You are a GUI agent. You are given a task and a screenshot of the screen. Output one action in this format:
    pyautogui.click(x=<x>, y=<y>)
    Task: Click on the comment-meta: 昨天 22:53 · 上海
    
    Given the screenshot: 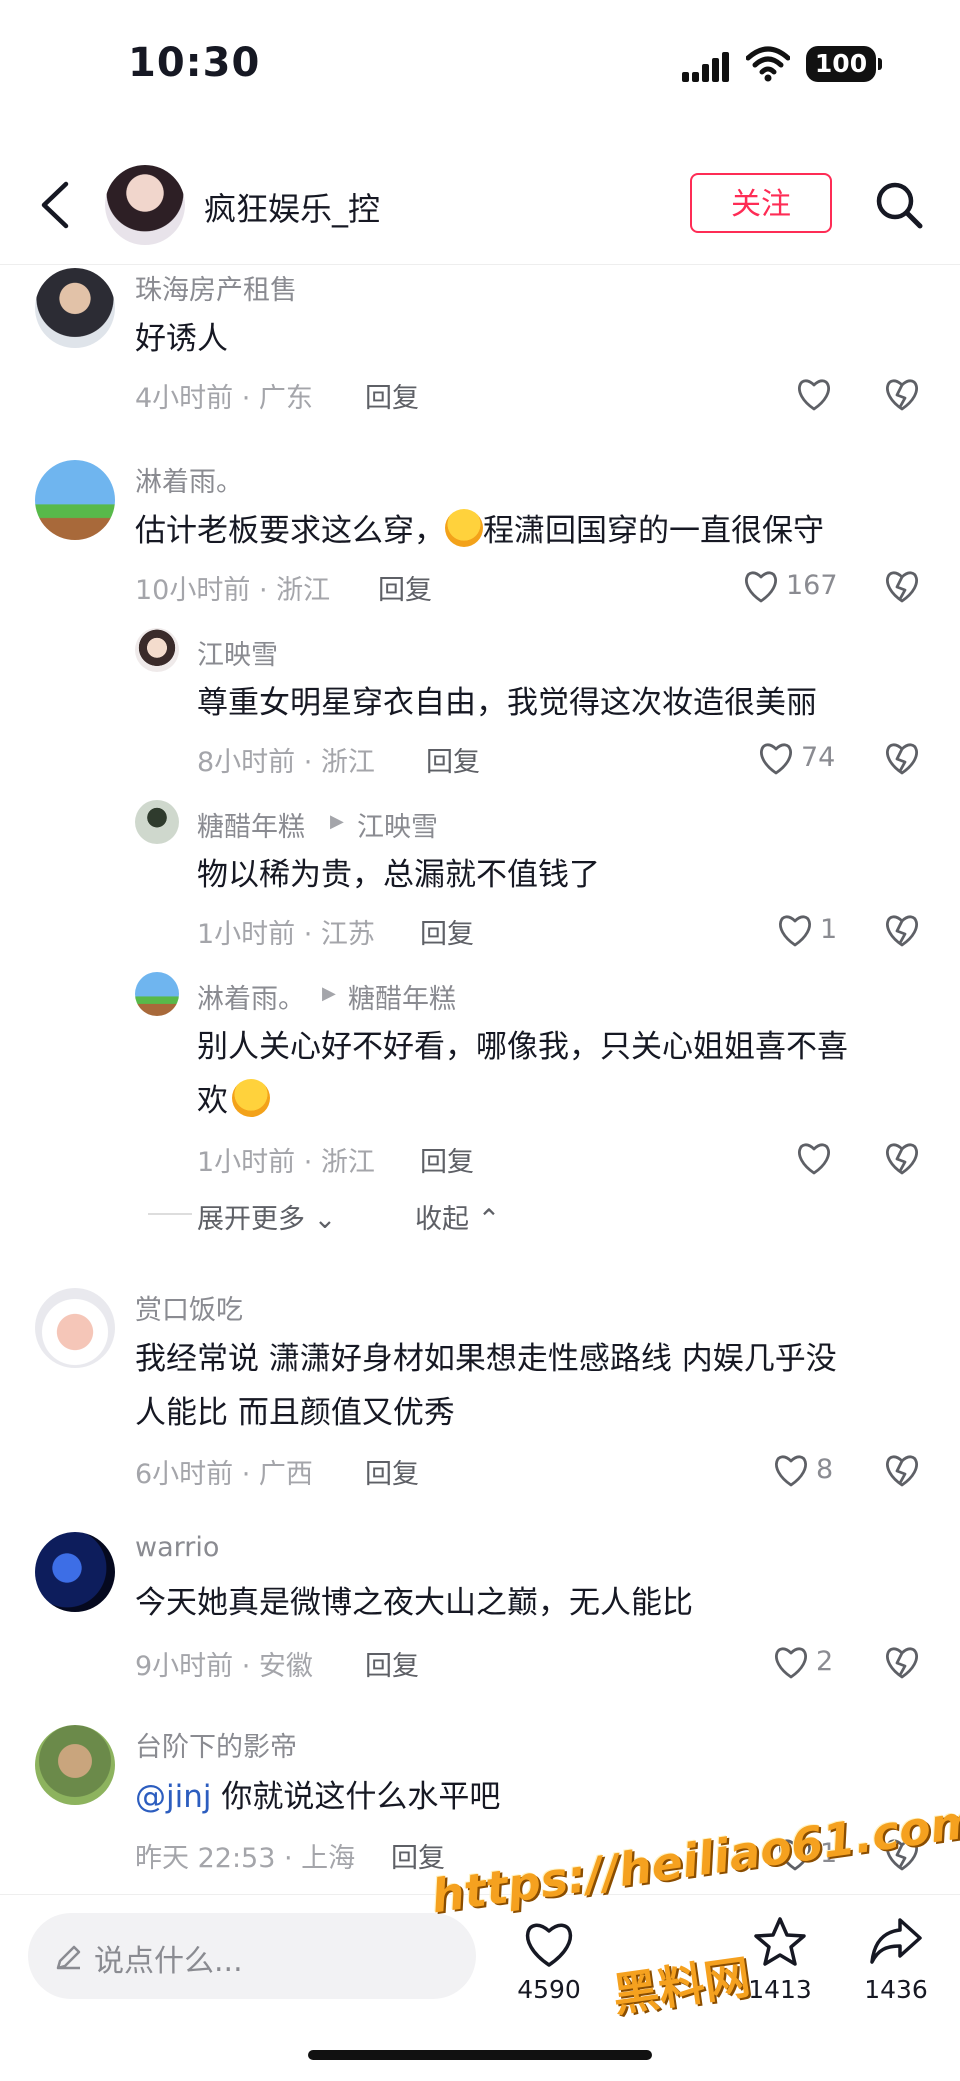 What is the action you would take?
    pyautogui.click(x=245, y=1858)
    